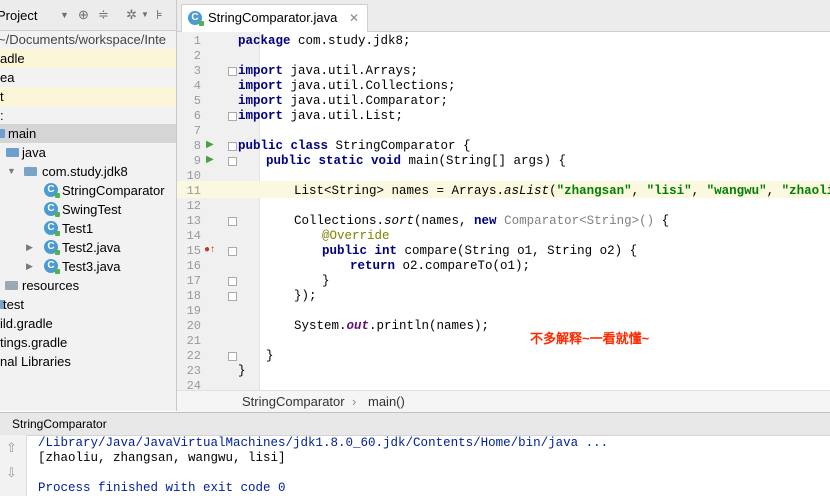 This screenshot has width=830, height=496. What do you see at coordinates (354, 146) in the screenshot?
I see `code-line: public class StringComparator {` at bounding box center [354, 146].